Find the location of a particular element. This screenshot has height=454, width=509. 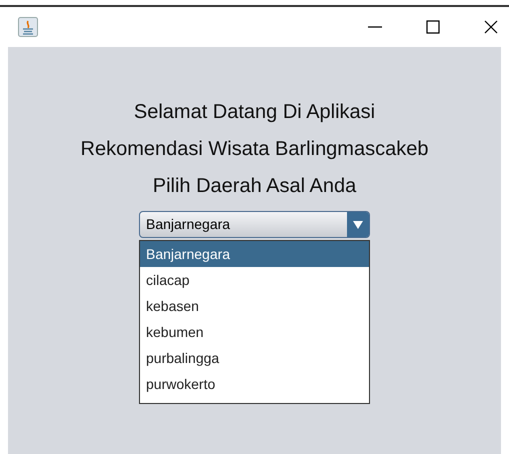

heading-text: Pilih Daerah Asal Anda is located at coordinates (254, 186).